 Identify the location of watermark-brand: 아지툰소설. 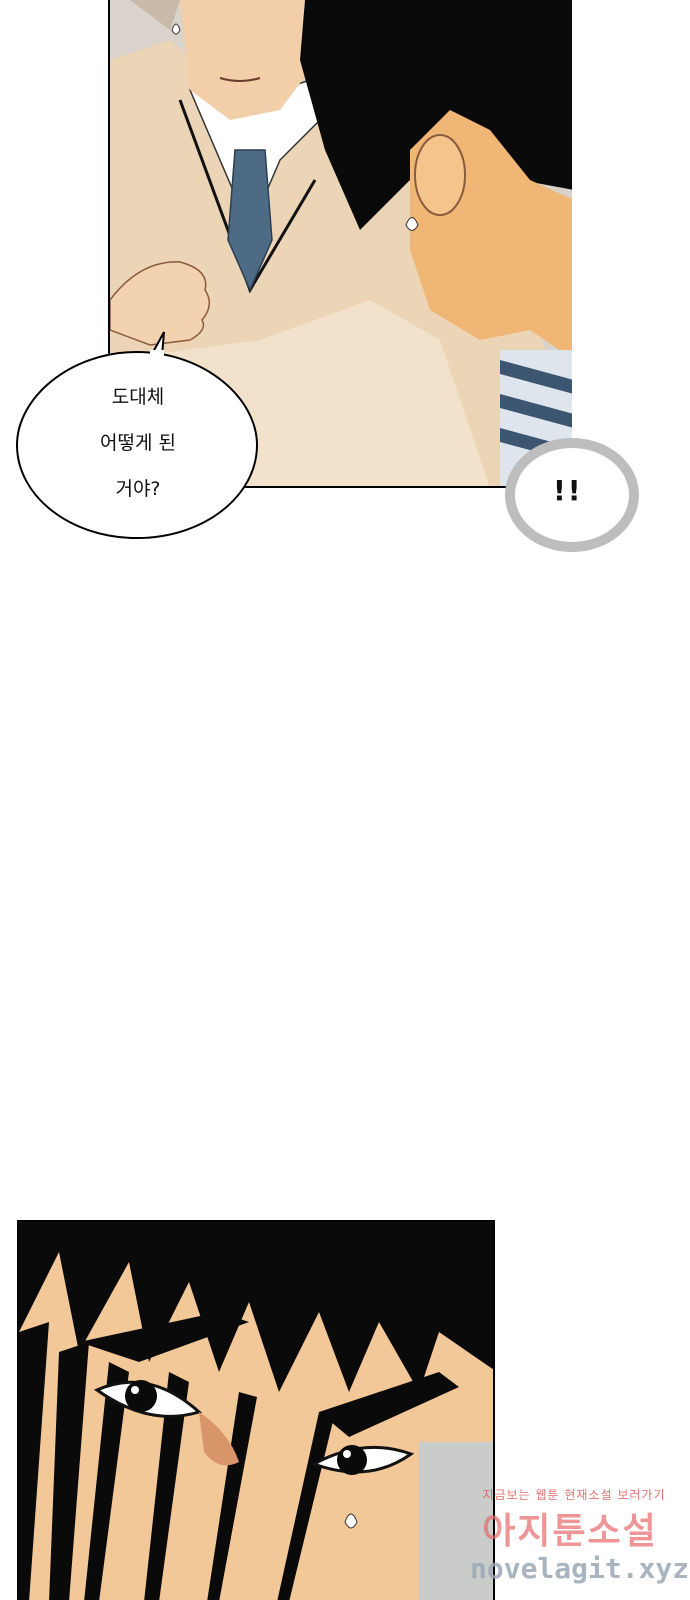
(570, 1531).